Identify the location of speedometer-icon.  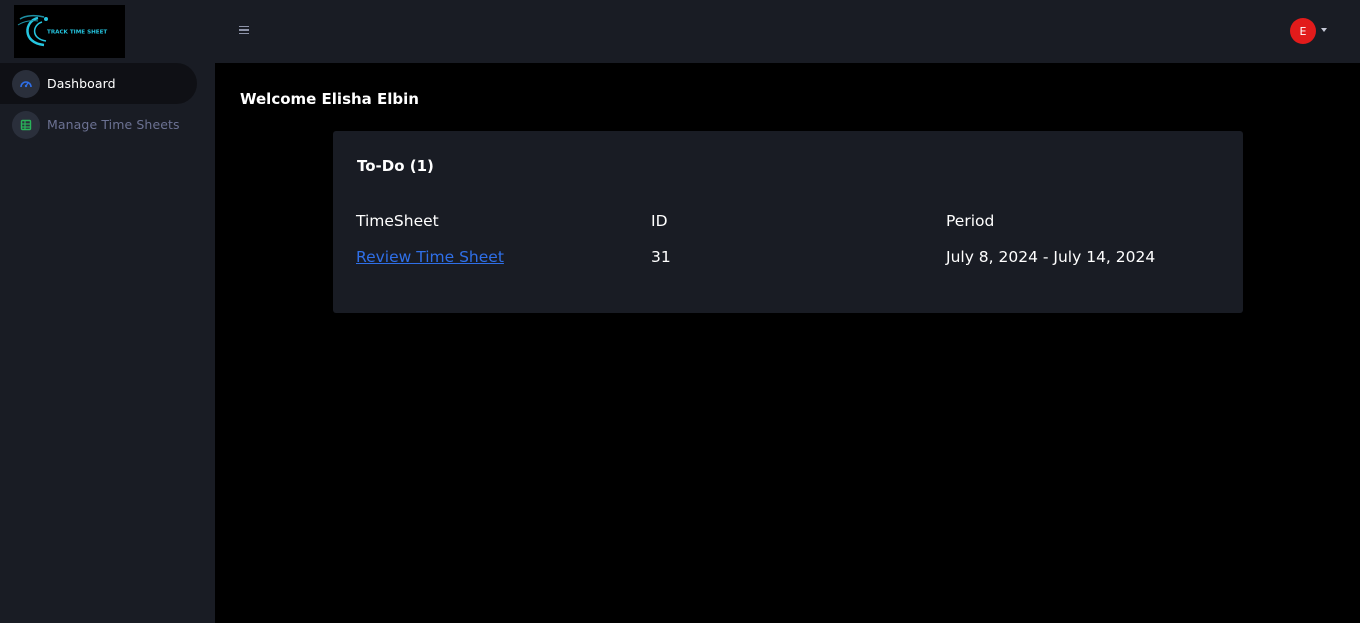
(26, 83).